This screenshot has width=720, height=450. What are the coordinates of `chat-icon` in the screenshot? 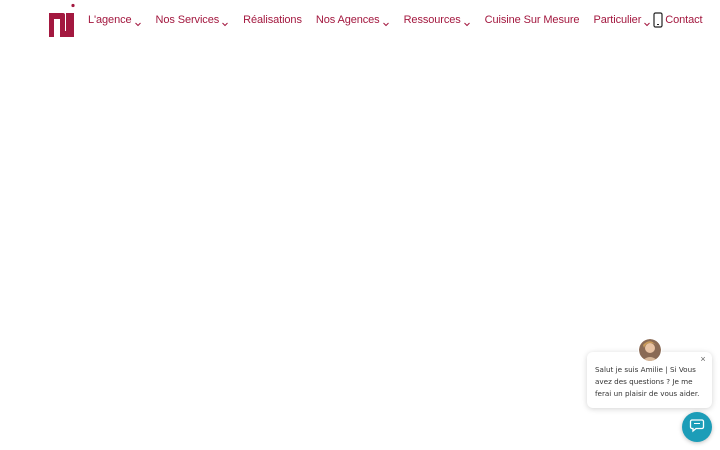 It's located at (697, 427).